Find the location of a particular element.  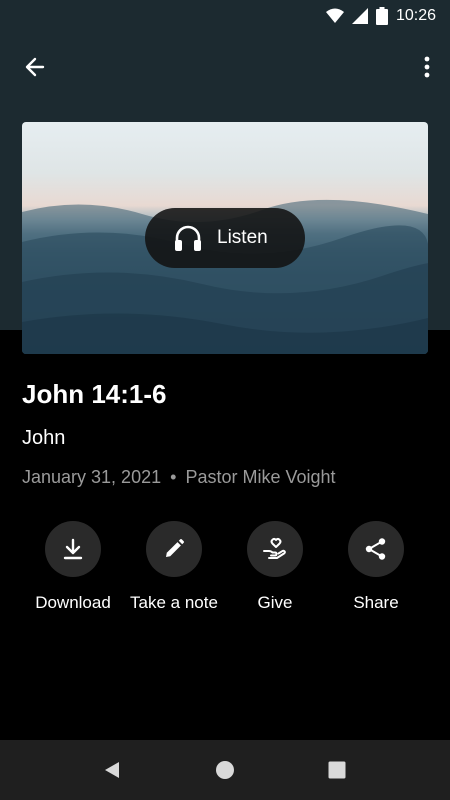

system-navigation-bar is located at coordinates (225, 770).